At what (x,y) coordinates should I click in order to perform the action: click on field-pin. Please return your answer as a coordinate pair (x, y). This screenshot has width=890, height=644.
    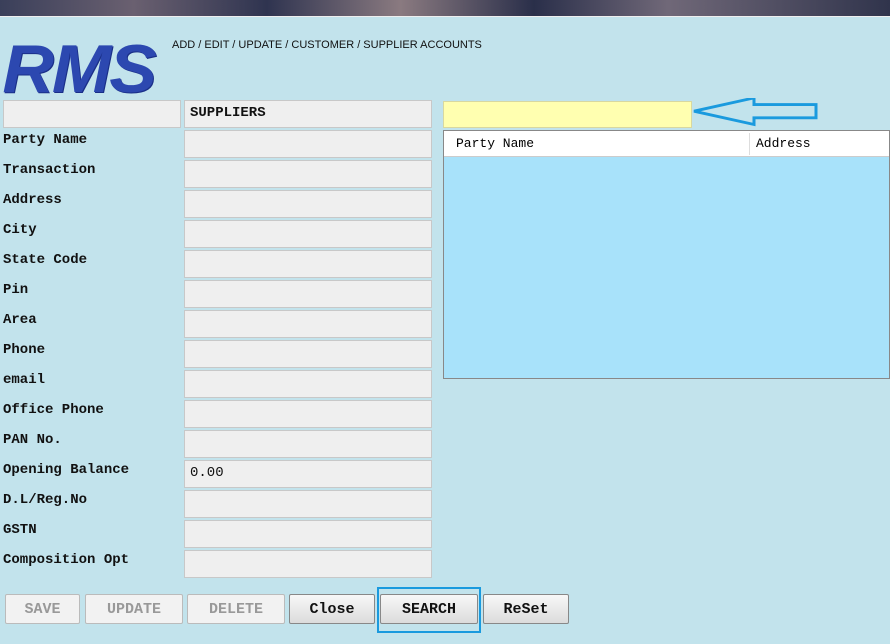
    Looking at the image, I should click on (308, 294).